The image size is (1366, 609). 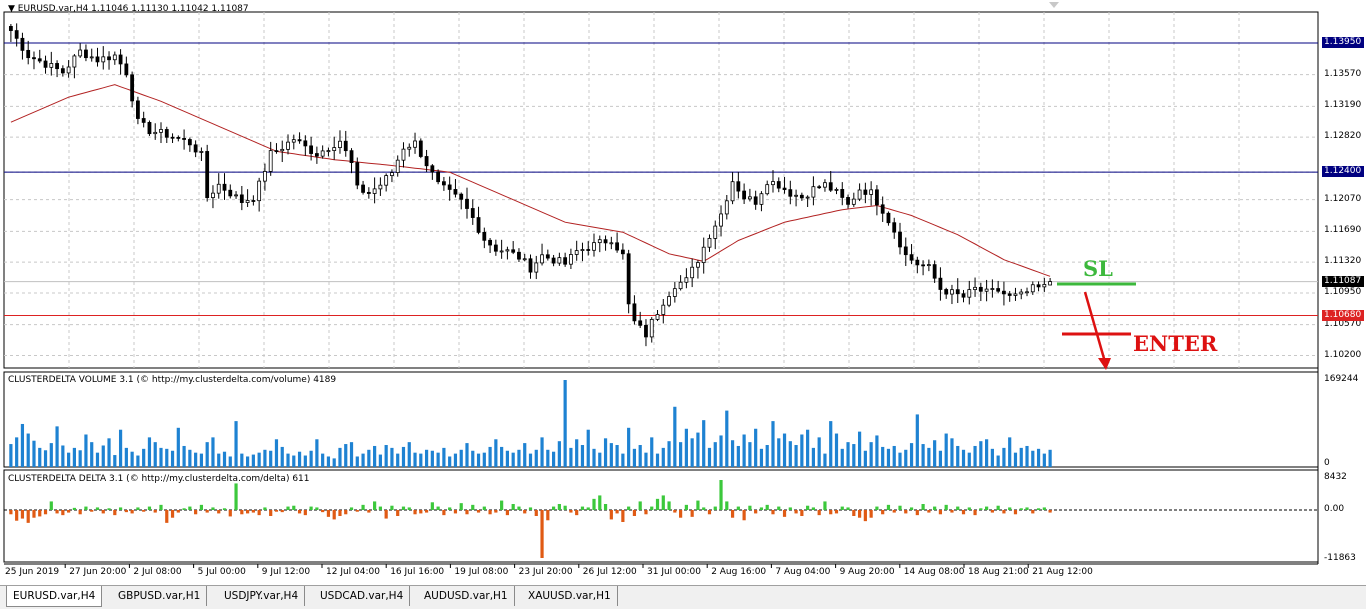 I want to click on price-axis-label: 1.11690, so click(x=1343, y=230).